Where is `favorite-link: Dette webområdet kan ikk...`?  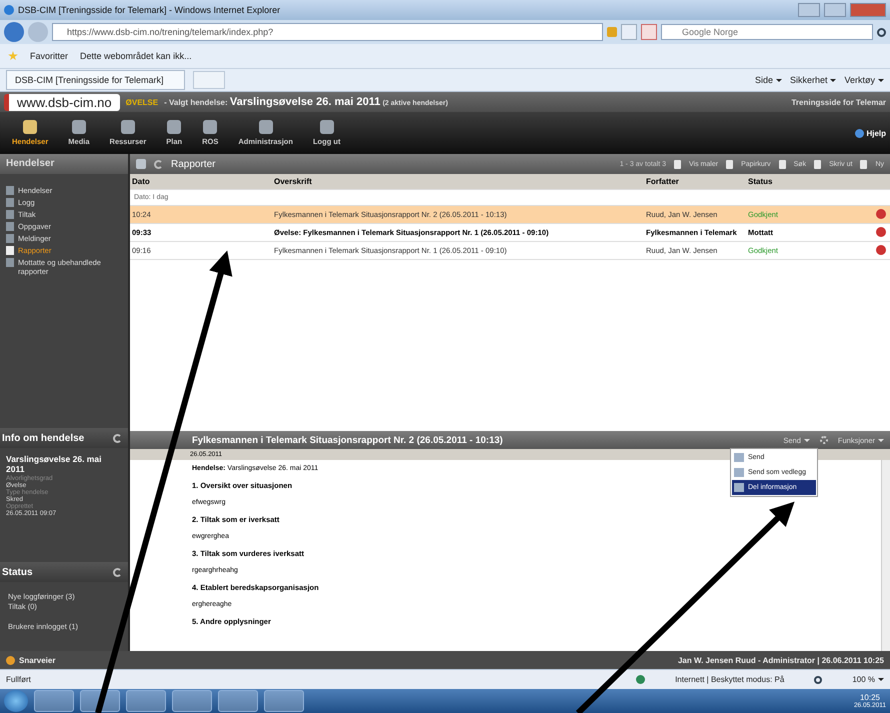 favorite-link: Dette webområdet kan ikk... is located at coordinates (136, 56).